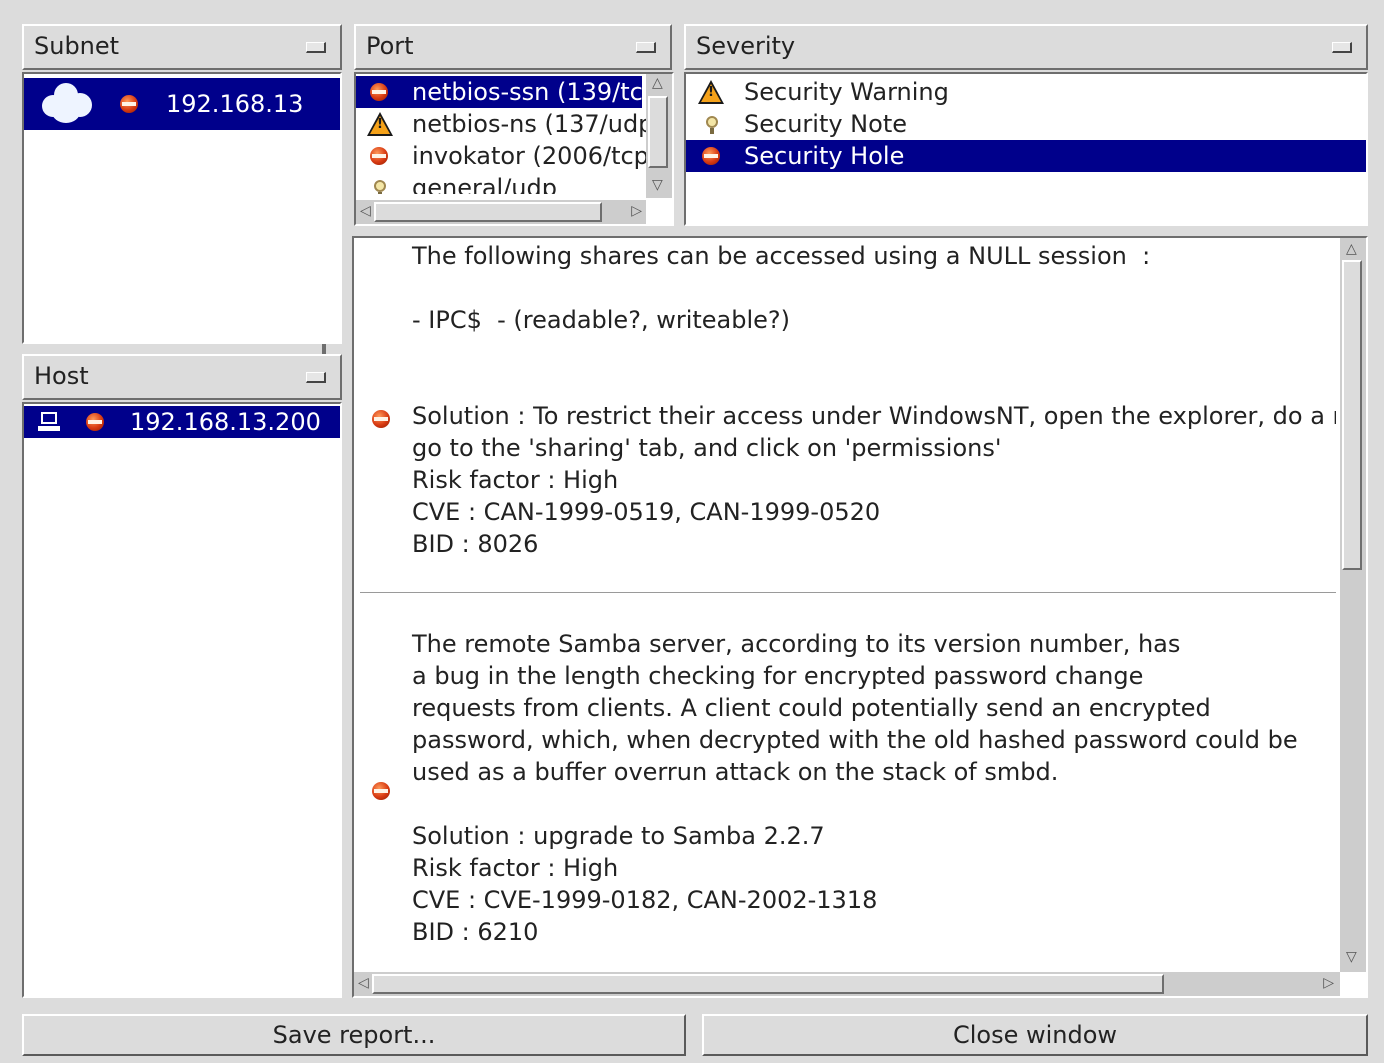 Image resolution: width=1384 pixels, height=1063 pixels. I want to click on subnet-list-item: 192.168.13, so click(182, 104).